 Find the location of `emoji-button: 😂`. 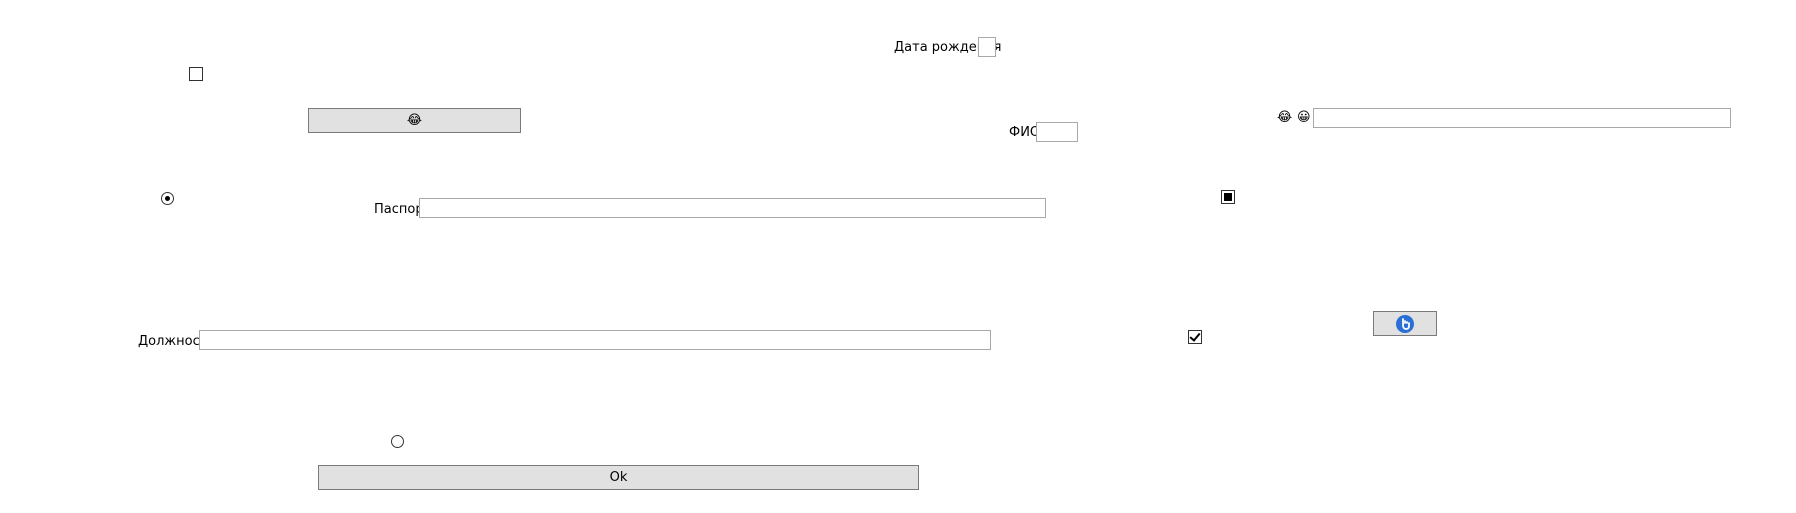

emoji-button: 😂 is located at coordinates (414, 120).